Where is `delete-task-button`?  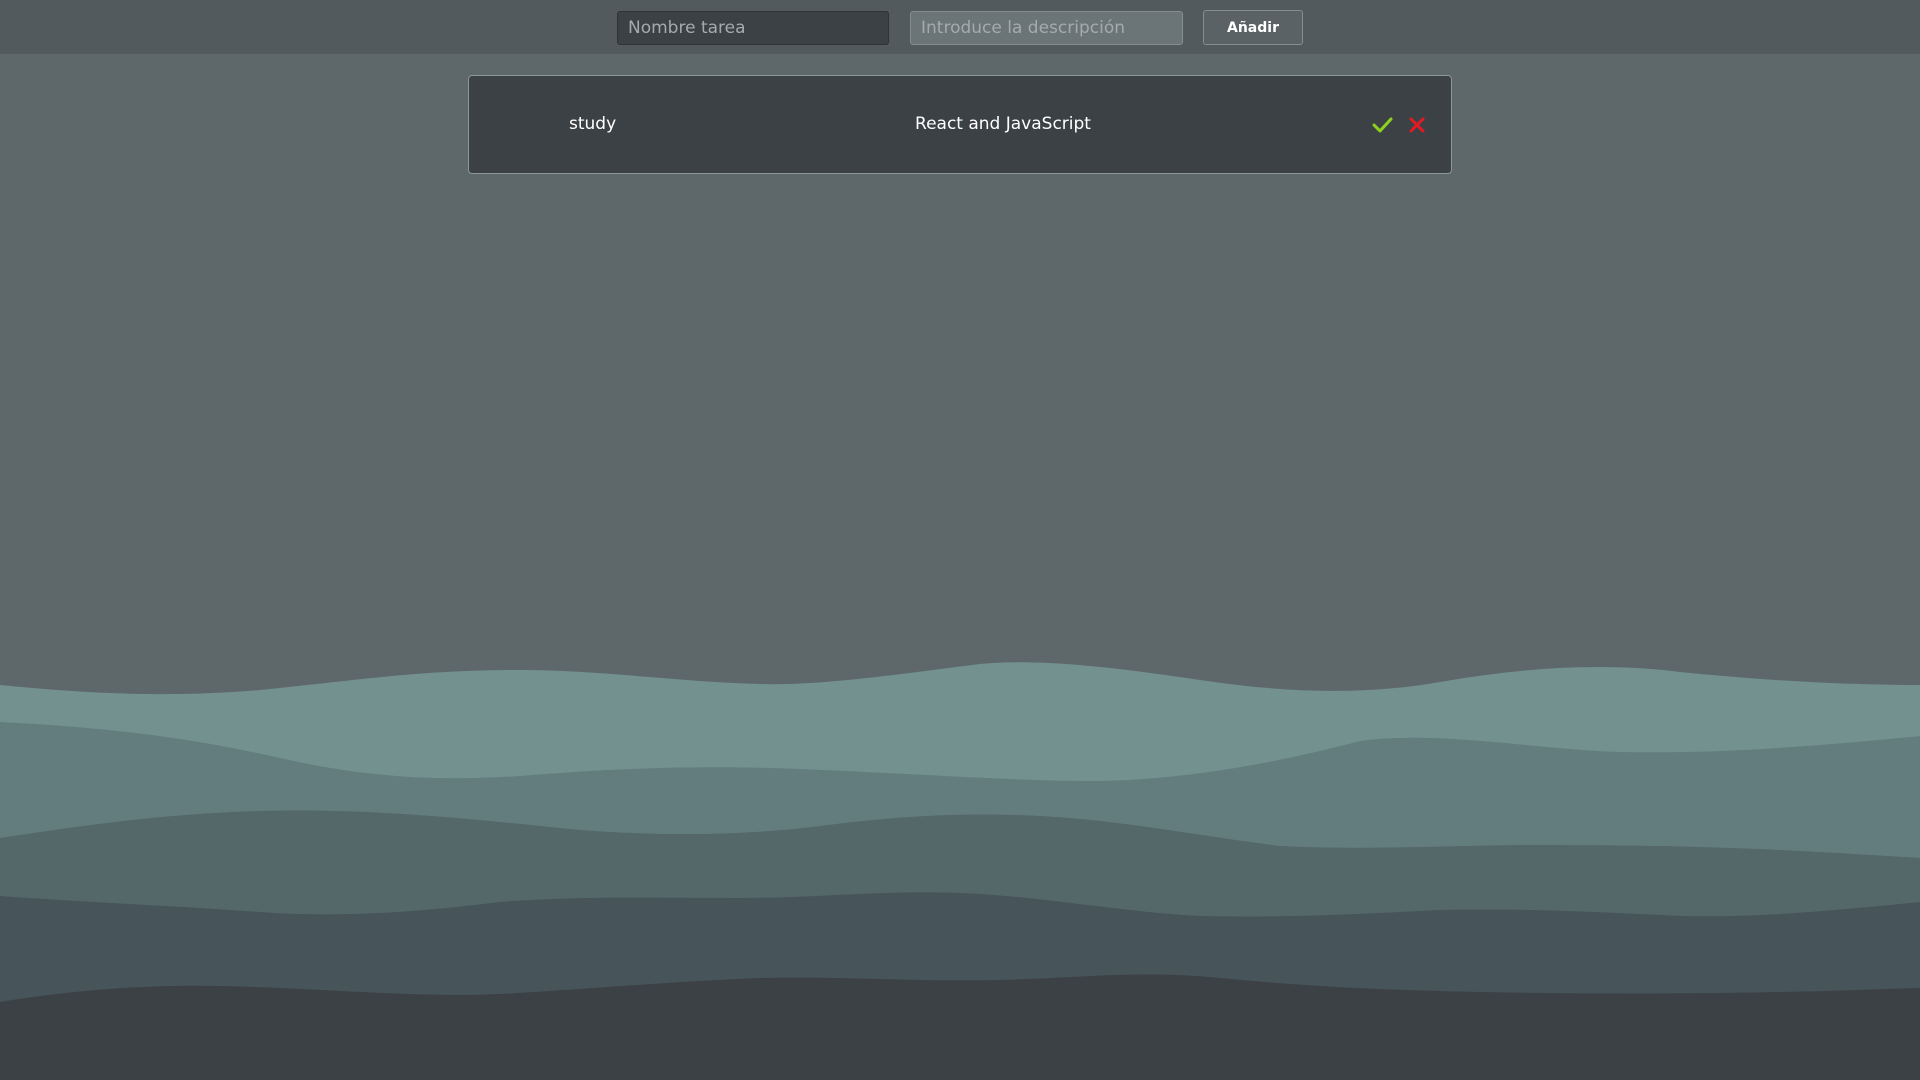
delete-task-button is located at coordinates (1417, 125).